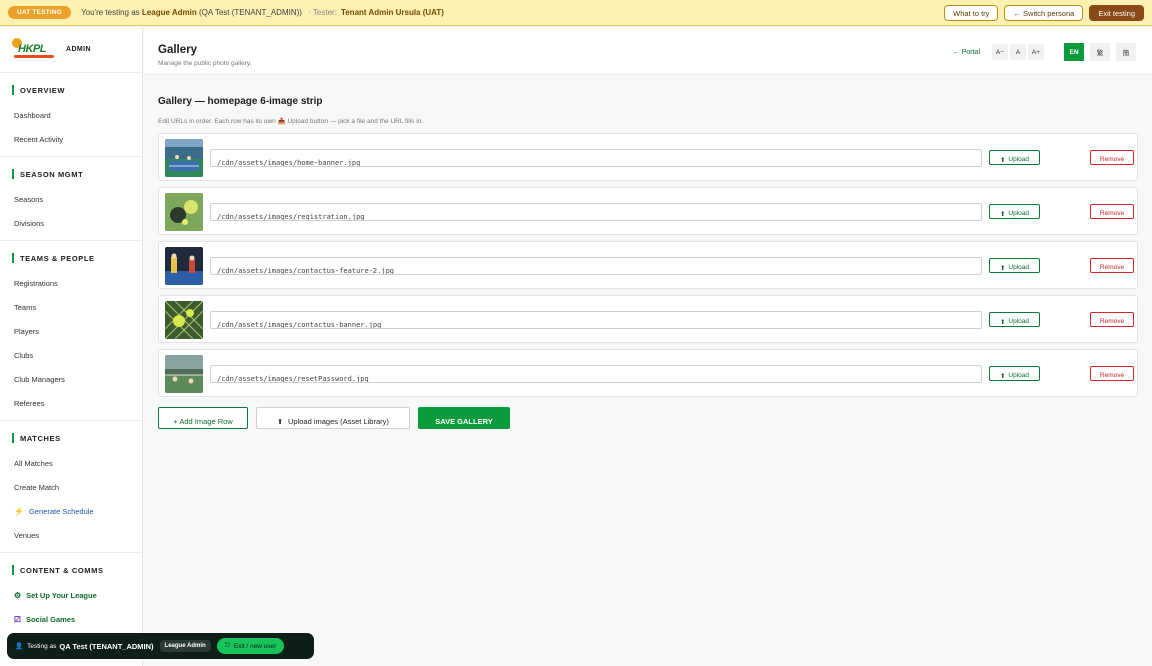  I want to click on tester-name: QA Test (TENANT_ADMIN), so click(106, 646).